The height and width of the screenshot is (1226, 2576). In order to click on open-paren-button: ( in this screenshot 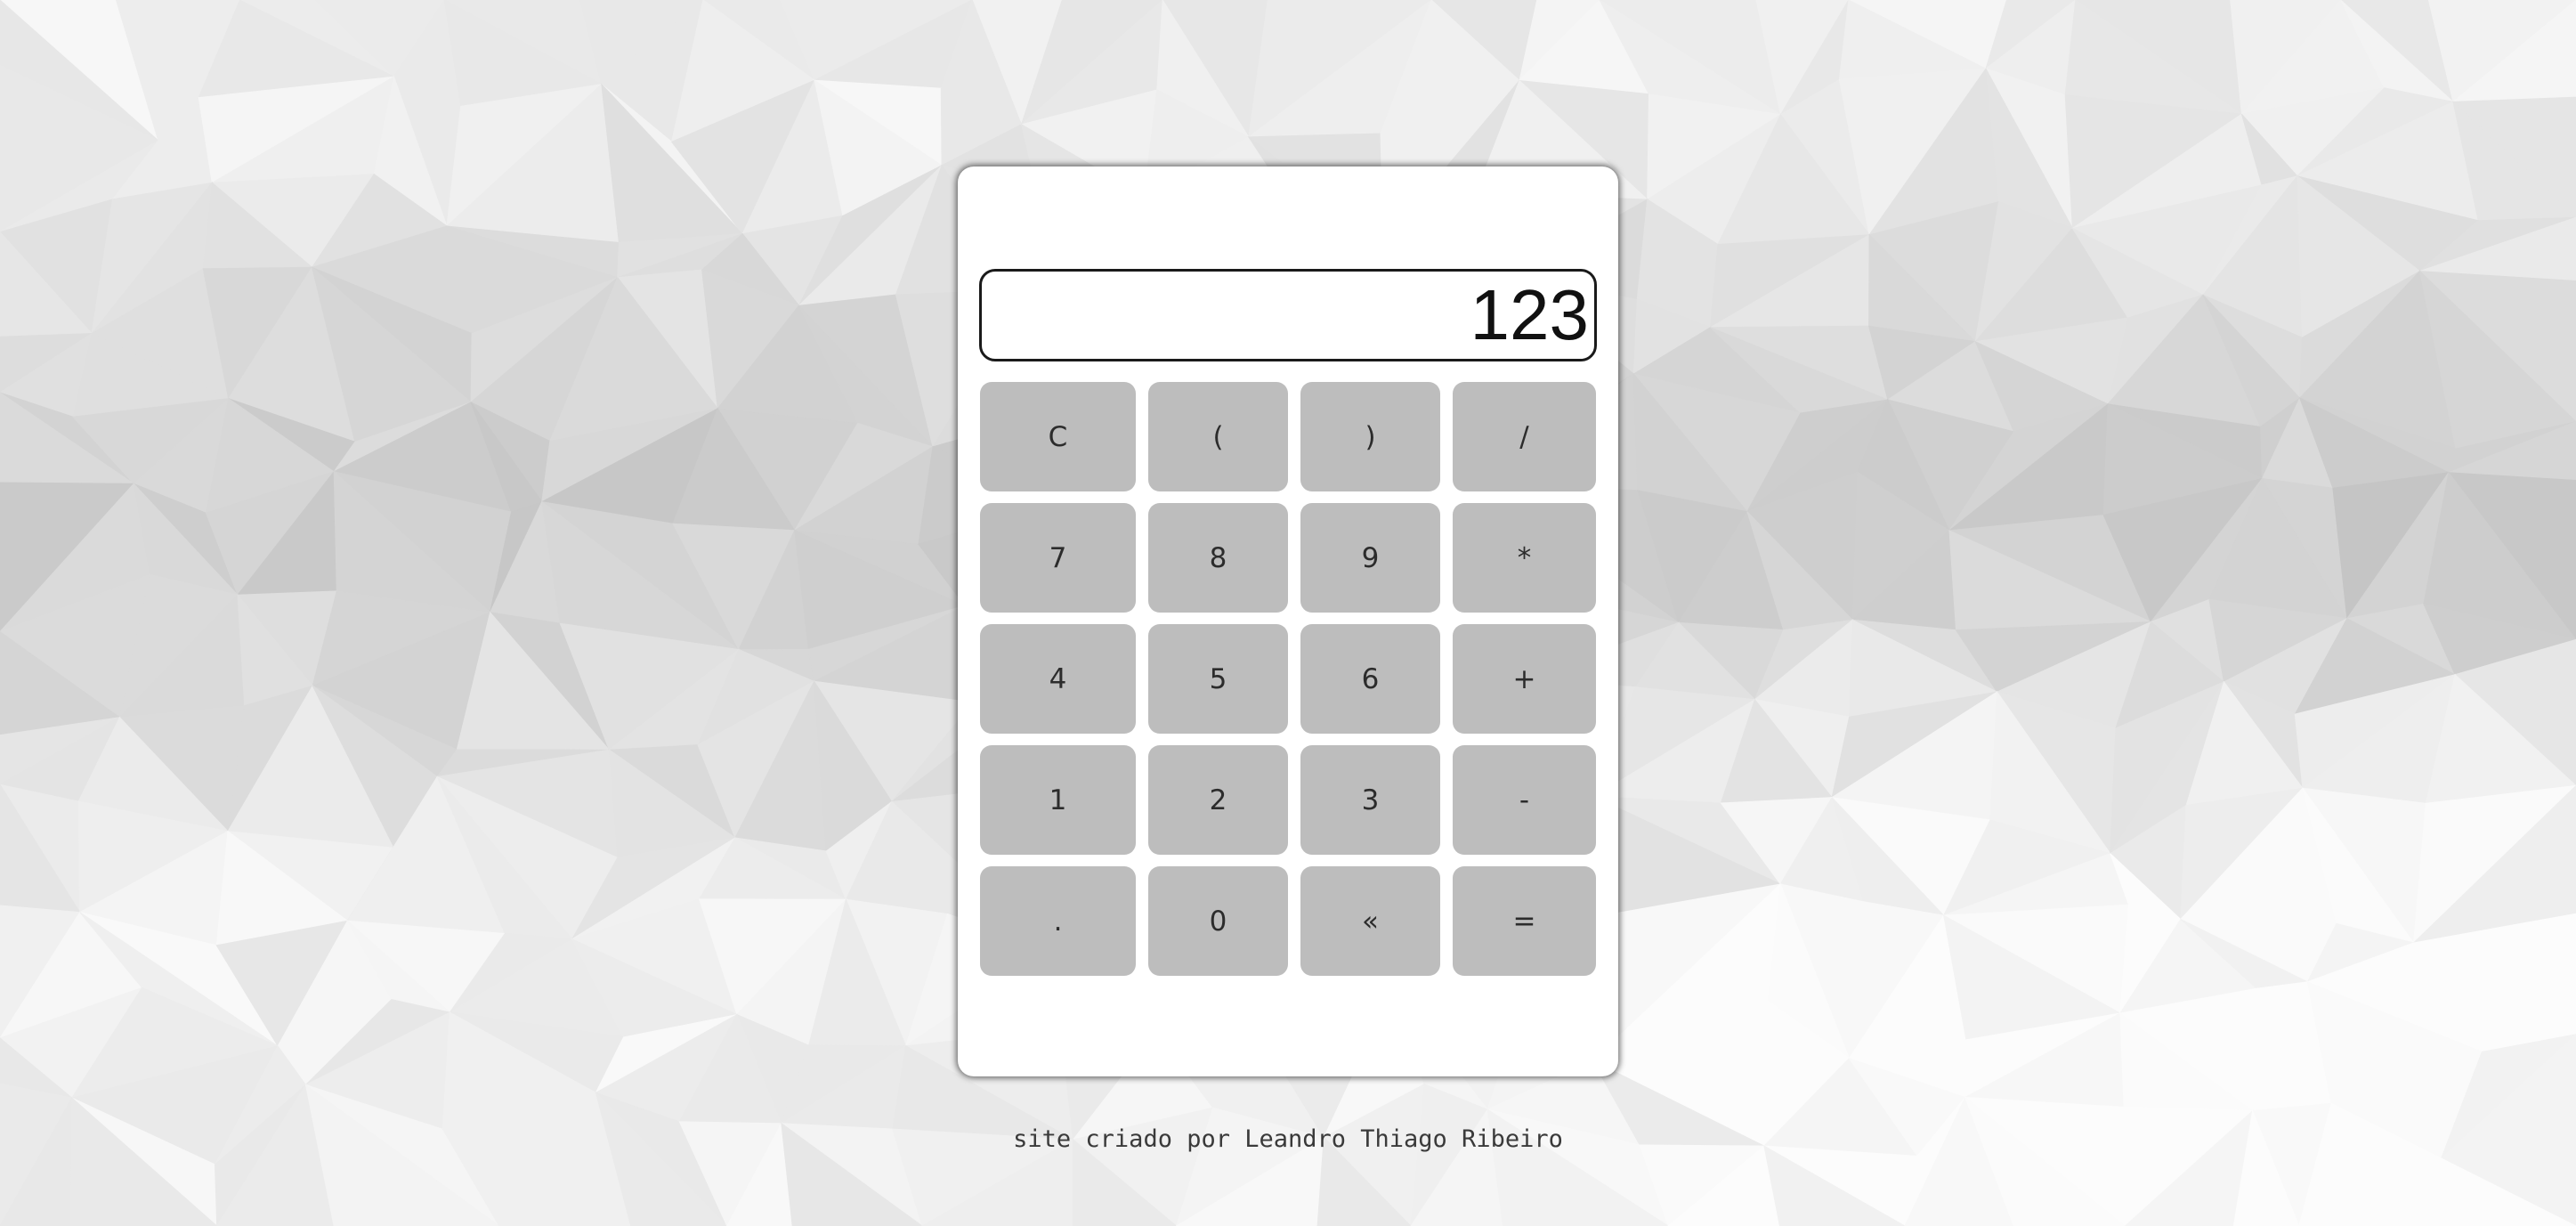, I will do `click(1218, 436)`.